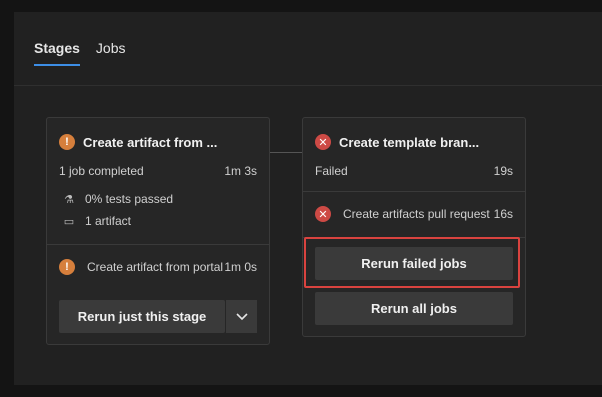 The image size is (602, 397). What do you see at coordinates (414, 171) in the screenshot?
I see `stage-summary: Failed 19s` at bounding box center [414, 171].